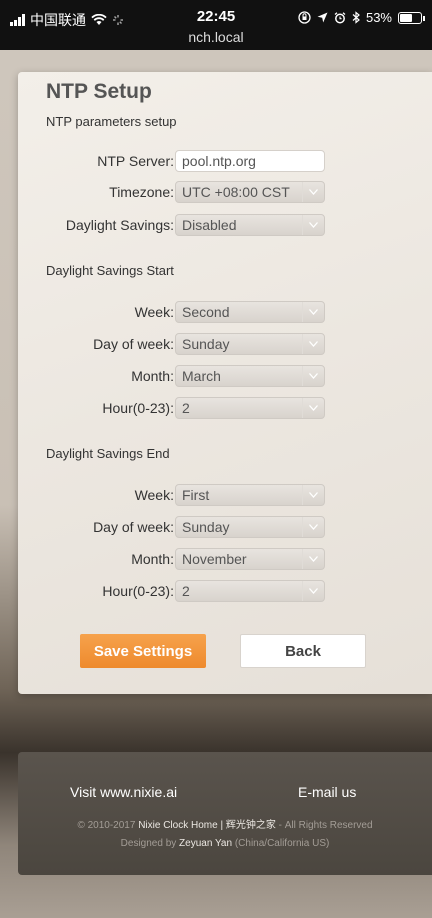 The width and height of the screenshot is (432, 918). I want to click on dst-end-week-label: Week:, so click(154, 495).